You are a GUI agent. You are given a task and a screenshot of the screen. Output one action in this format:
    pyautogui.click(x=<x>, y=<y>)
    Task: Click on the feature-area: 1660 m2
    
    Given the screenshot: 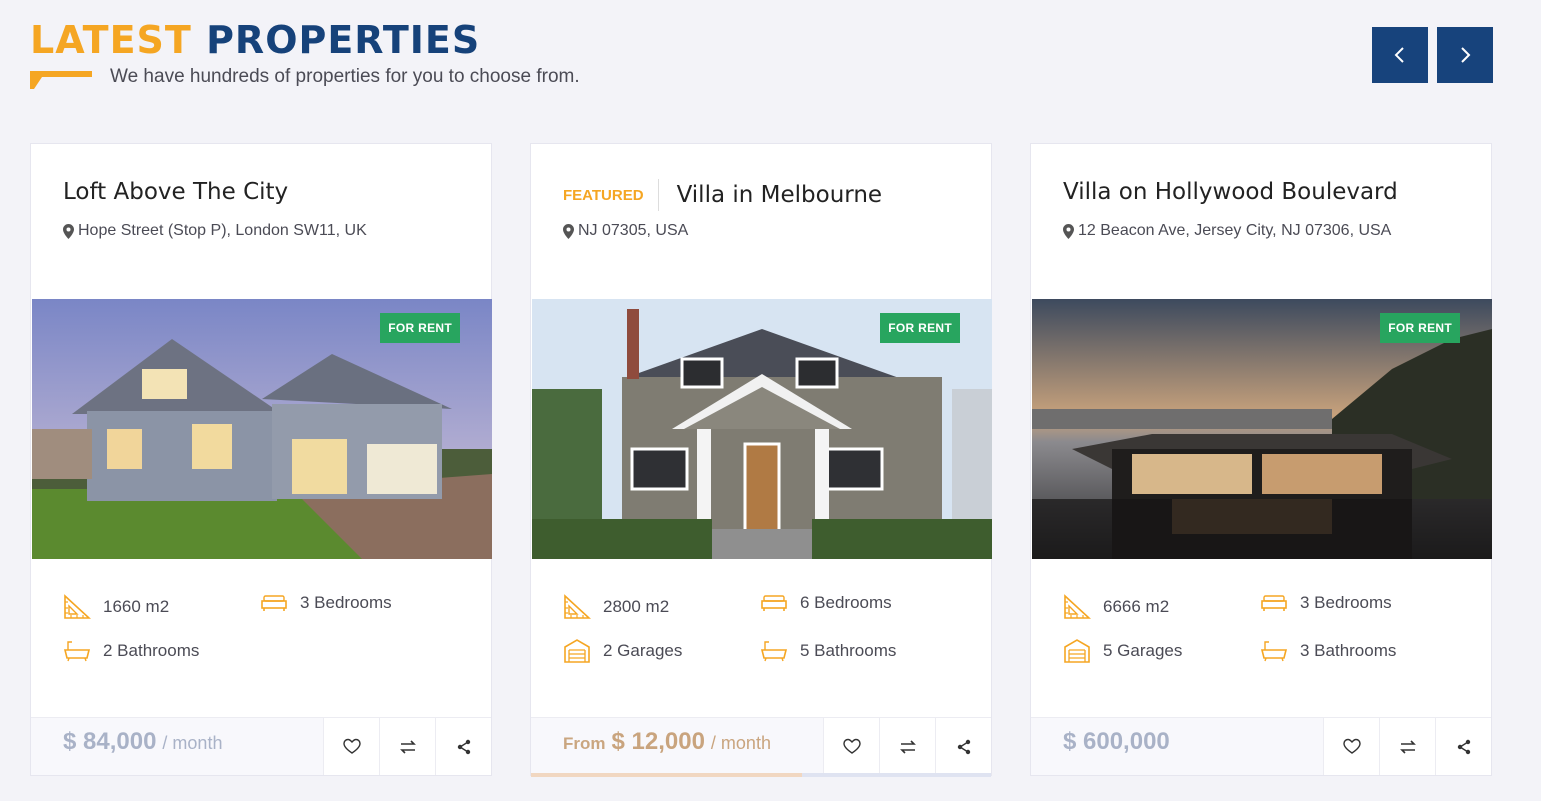 What is the action you would take?
    pyautogui.click(x=116, y=607)
    